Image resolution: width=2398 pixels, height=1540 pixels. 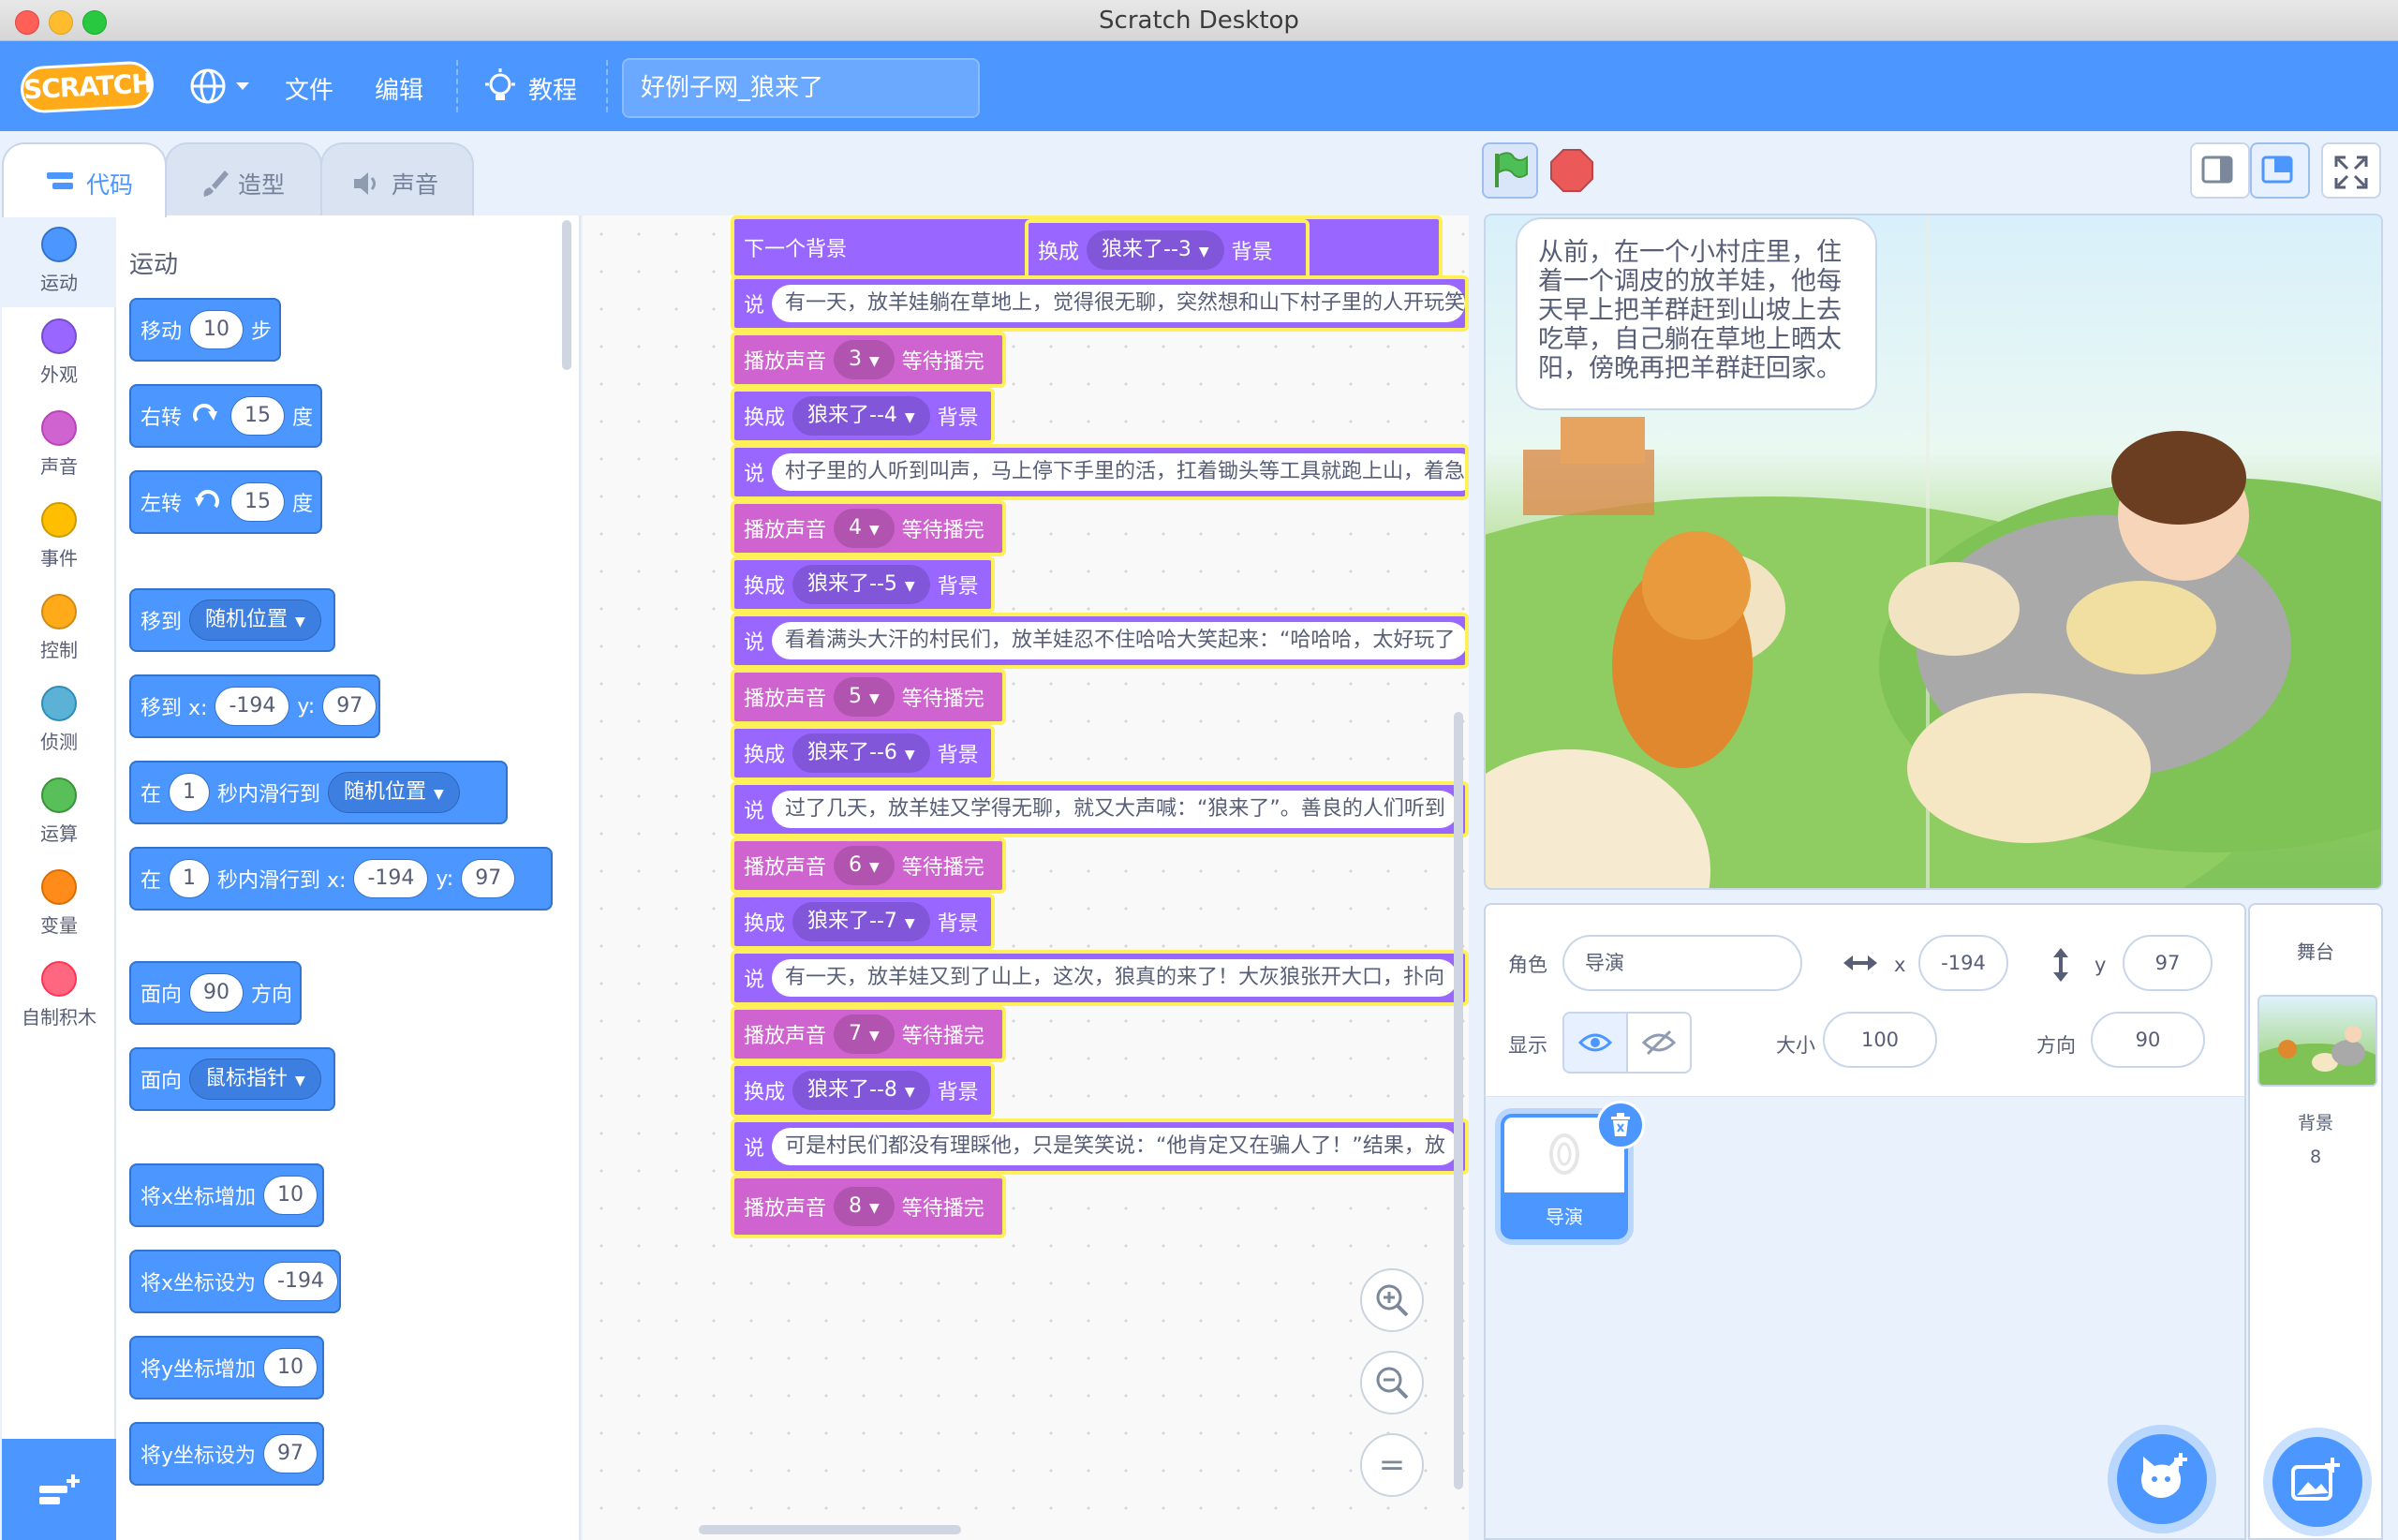 I want to click on move-steps-block: 移动 10 步, so click(x=205, y=330).